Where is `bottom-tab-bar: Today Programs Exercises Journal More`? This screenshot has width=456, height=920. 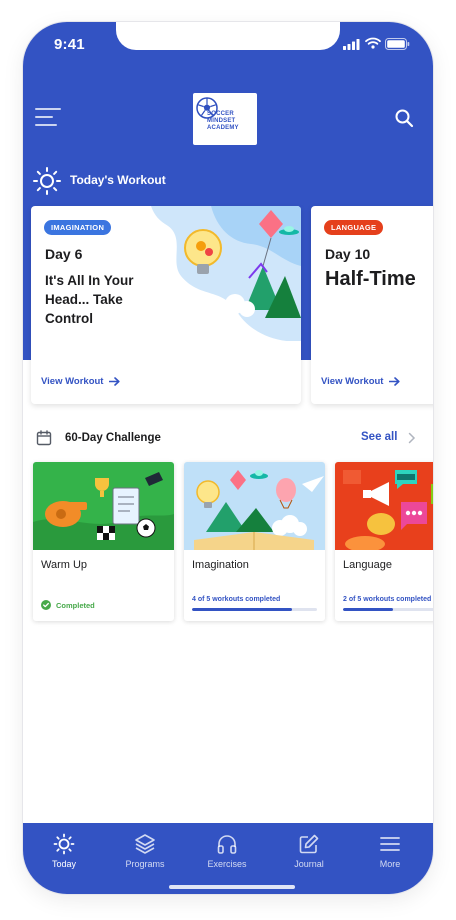 bottom-tab-bar: Today Programs Exercises Journal More is located at coordinates (228, 858).